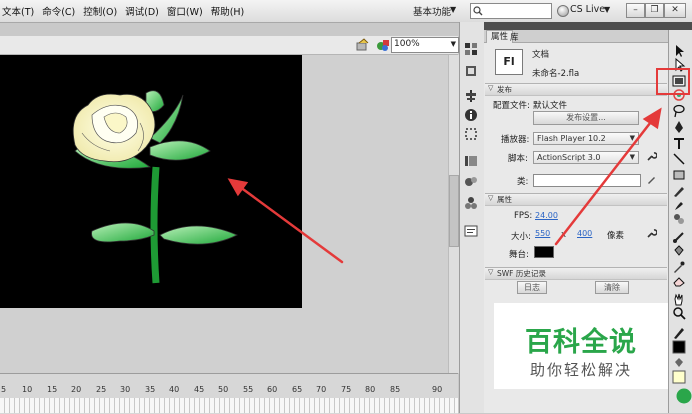 The image size is (692, 414). What do you see at coordinates (679, 313) in the screenshot?
I see `zoom-tool-icon` at bounding box center [679, 313].